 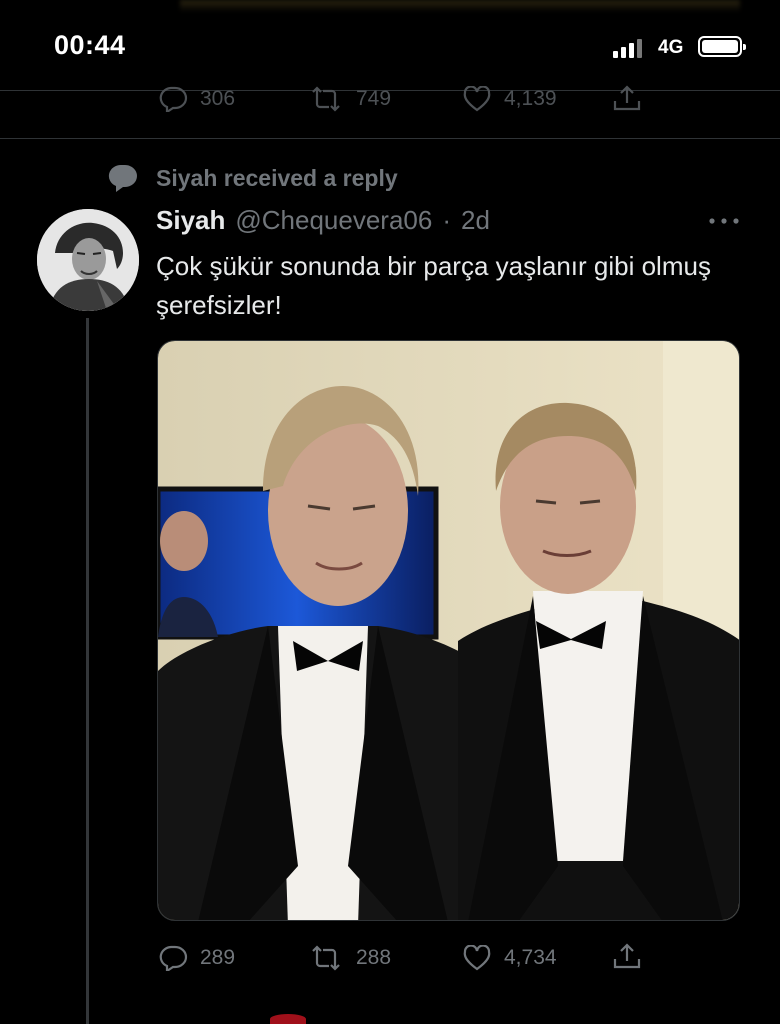 I want to click on prev-reply-count: 306, so click(x=218, y=98).